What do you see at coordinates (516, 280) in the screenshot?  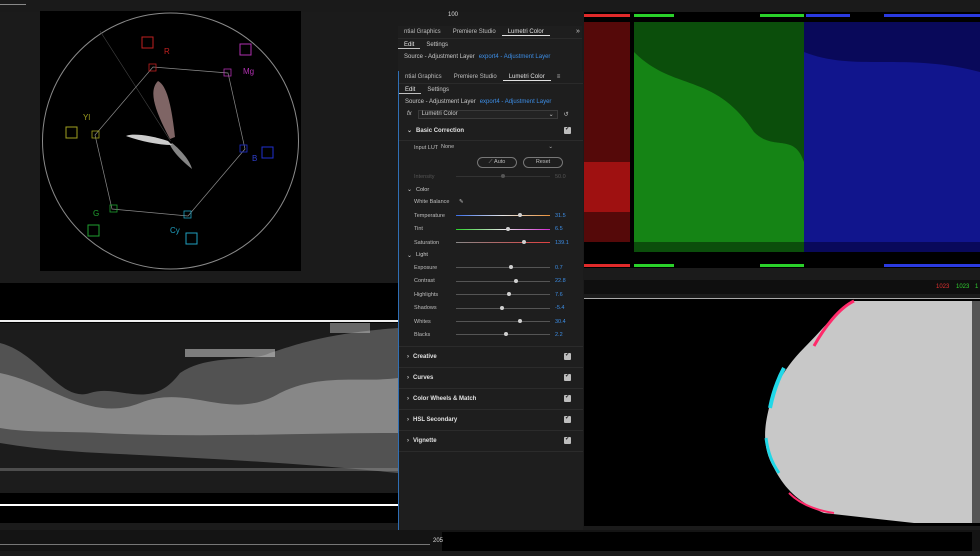 I see `contrast-knob` at bounding box center [516, 280].